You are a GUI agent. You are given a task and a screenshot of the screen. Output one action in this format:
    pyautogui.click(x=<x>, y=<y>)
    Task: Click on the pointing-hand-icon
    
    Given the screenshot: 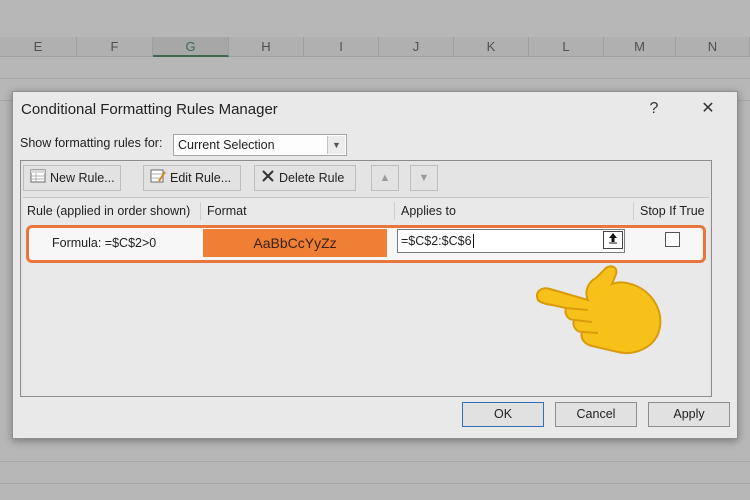 What is the action you would take?
    pyautogui.click(x=600, y=313)
    